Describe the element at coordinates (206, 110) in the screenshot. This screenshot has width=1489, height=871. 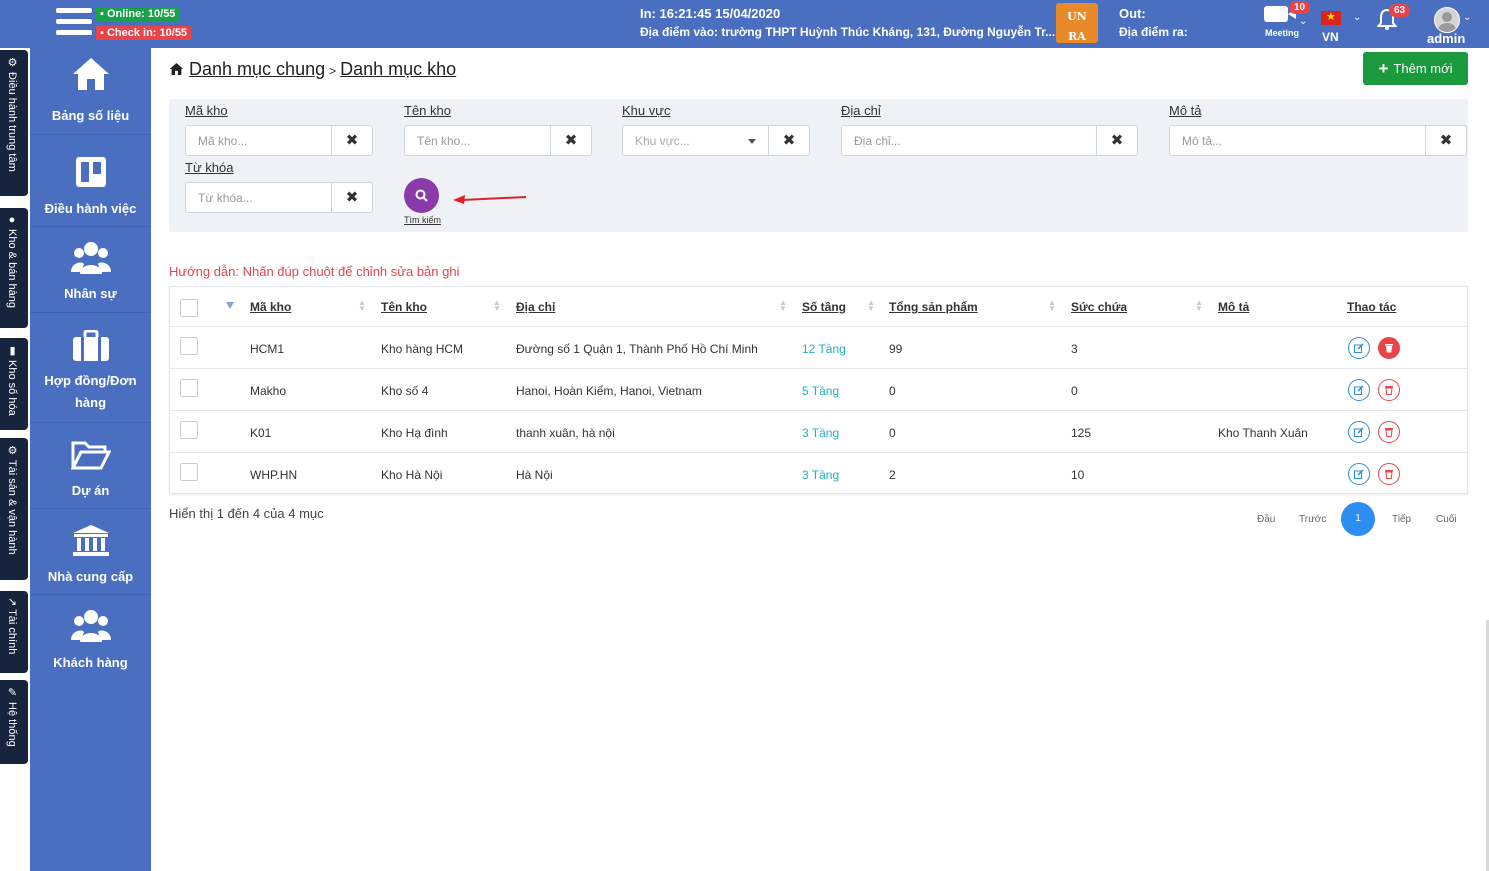
I see `ma-kho-label: Mã kho` at that location.